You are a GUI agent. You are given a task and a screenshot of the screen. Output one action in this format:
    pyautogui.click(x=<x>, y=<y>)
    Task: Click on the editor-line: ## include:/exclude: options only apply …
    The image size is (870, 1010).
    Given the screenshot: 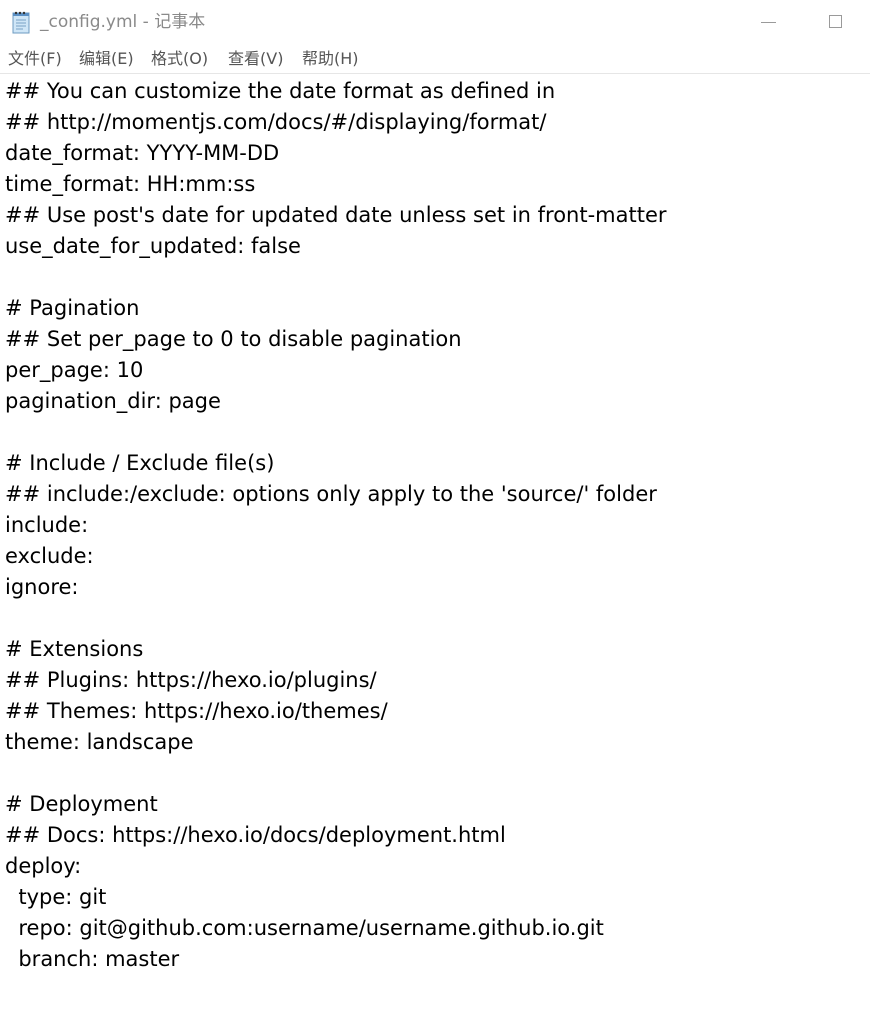 What is the action you would take?
    pyautogui.click(x=331, y=494)
    